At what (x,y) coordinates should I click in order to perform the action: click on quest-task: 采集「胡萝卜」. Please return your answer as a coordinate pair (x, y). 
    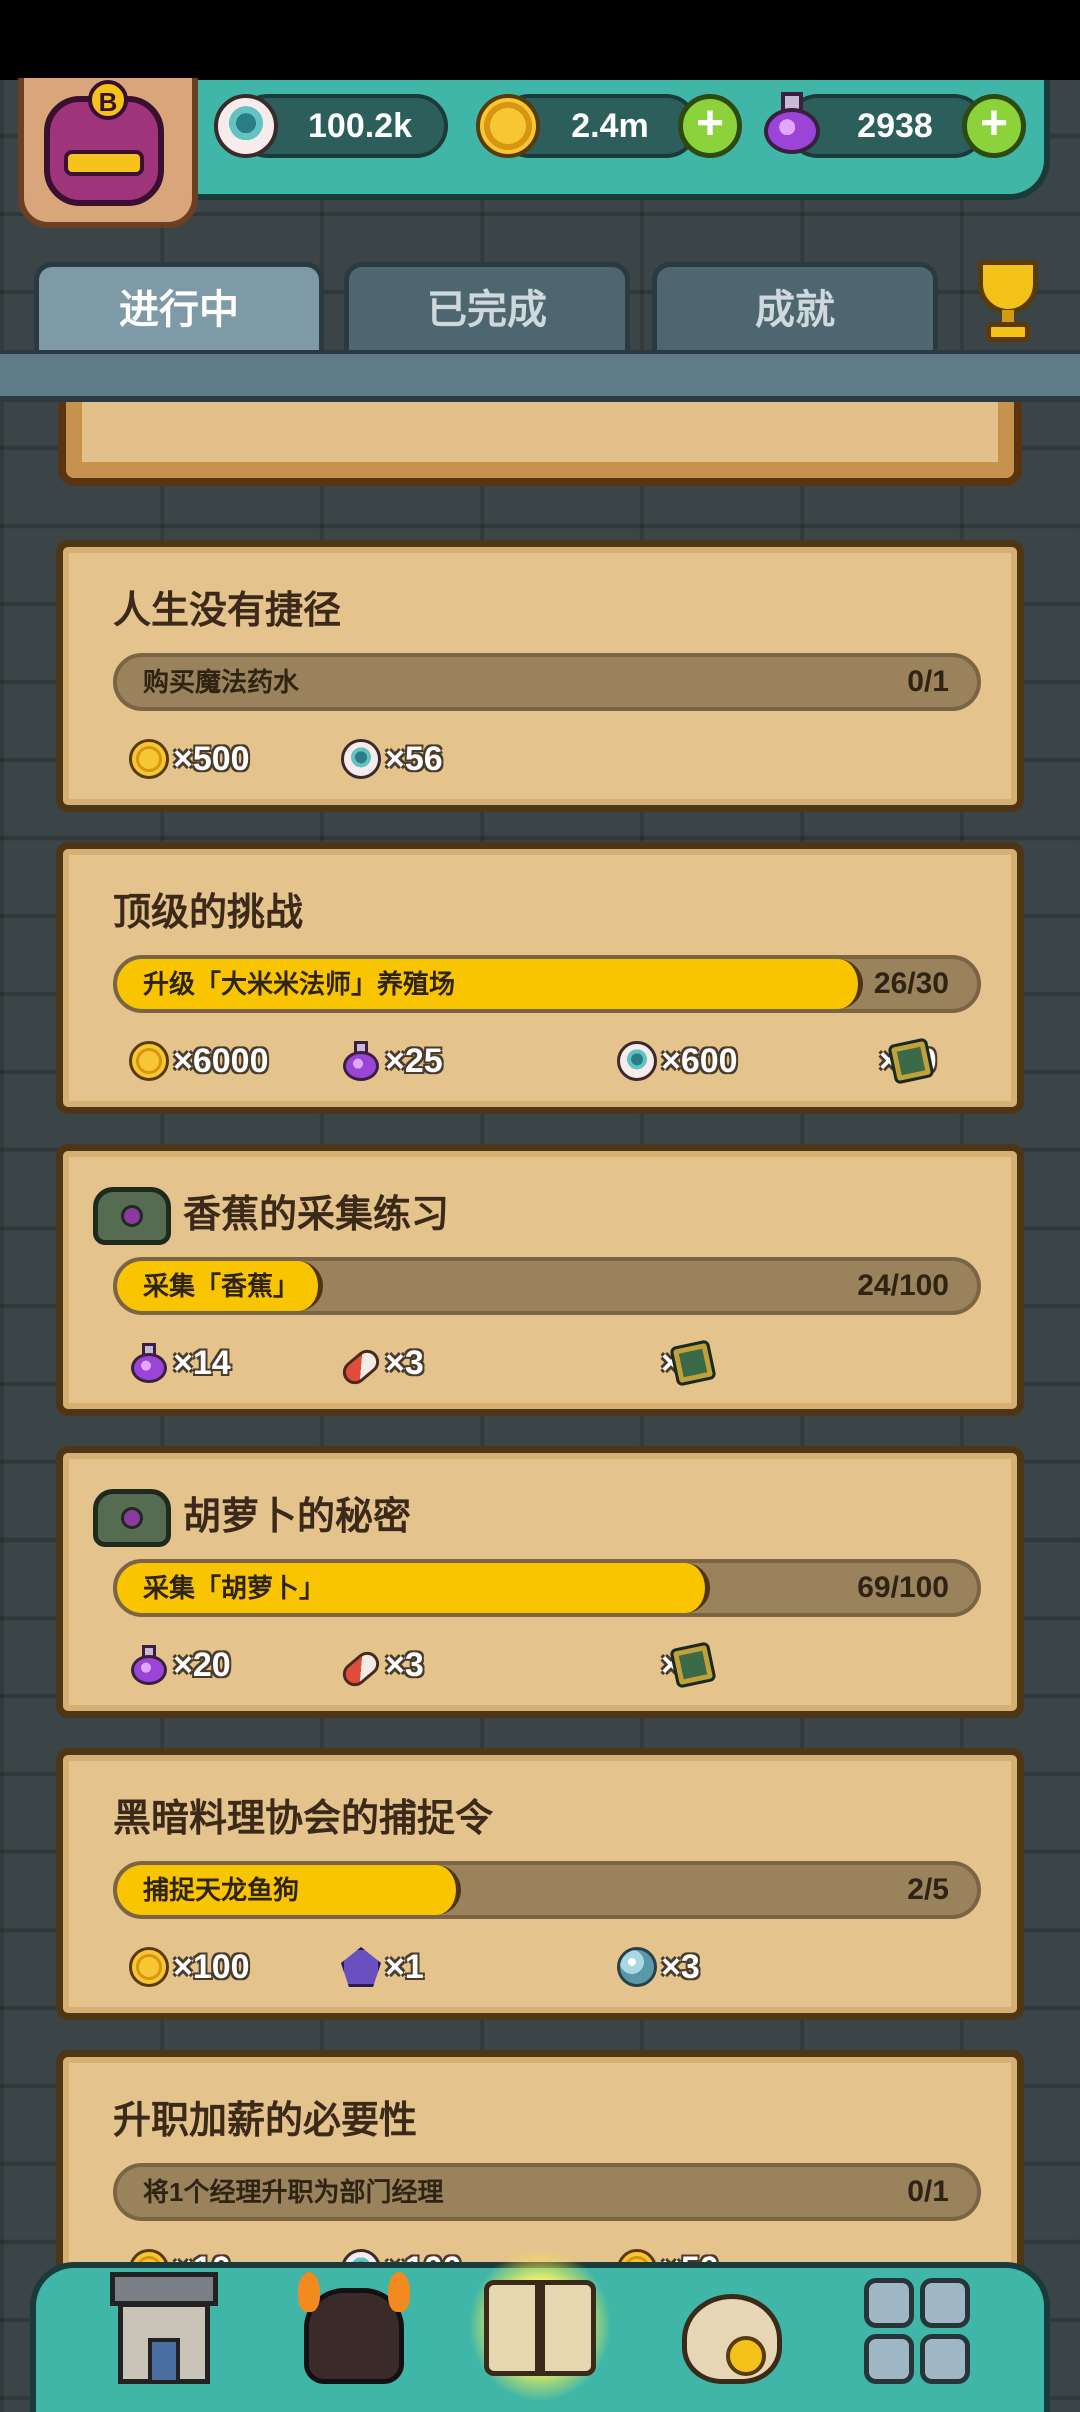
    Looking at the image, I should click on (234, 1588).